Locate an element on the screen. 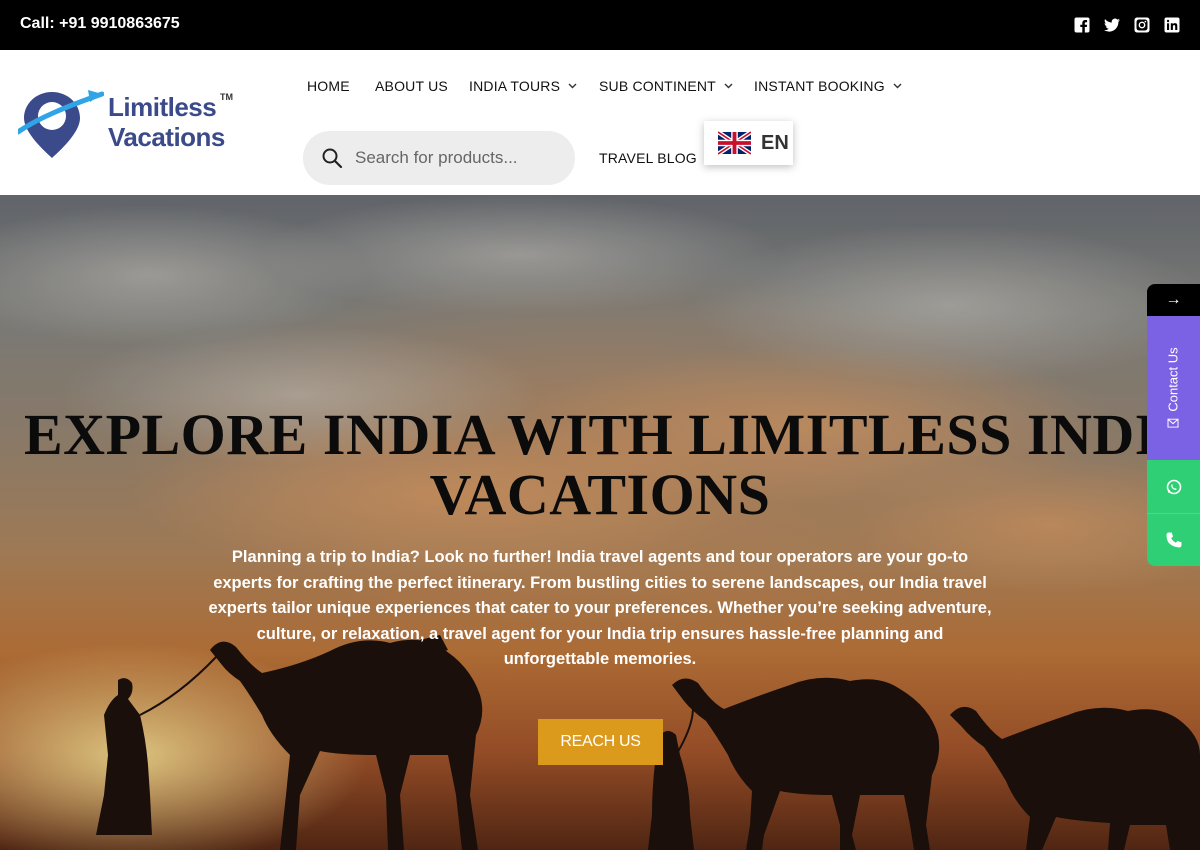 The image size is (1200, 850). logo-trademark: TM is located at coordinates (226, 97).